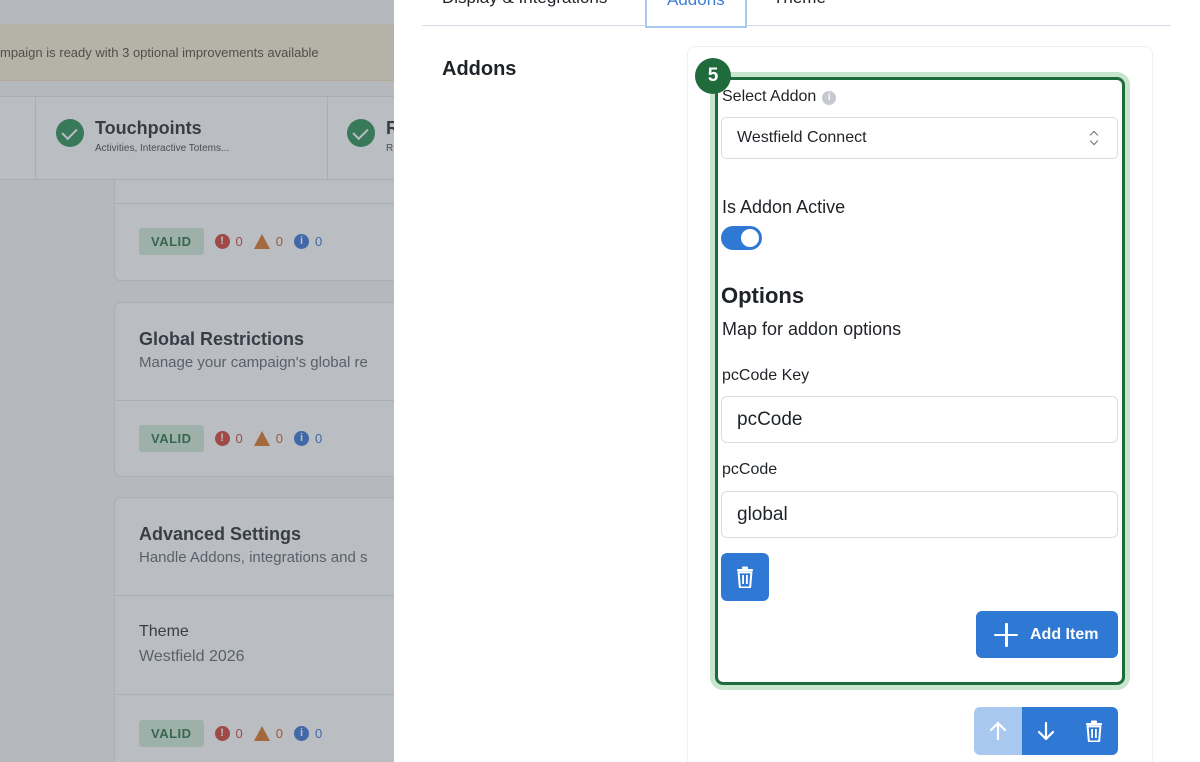 Image resolution: width=1200 pixels, height=762 pixels. What do you see at coordinates (919, 514) in the screenshot?
I see `pccode-input` at bounding box center [919, 514].